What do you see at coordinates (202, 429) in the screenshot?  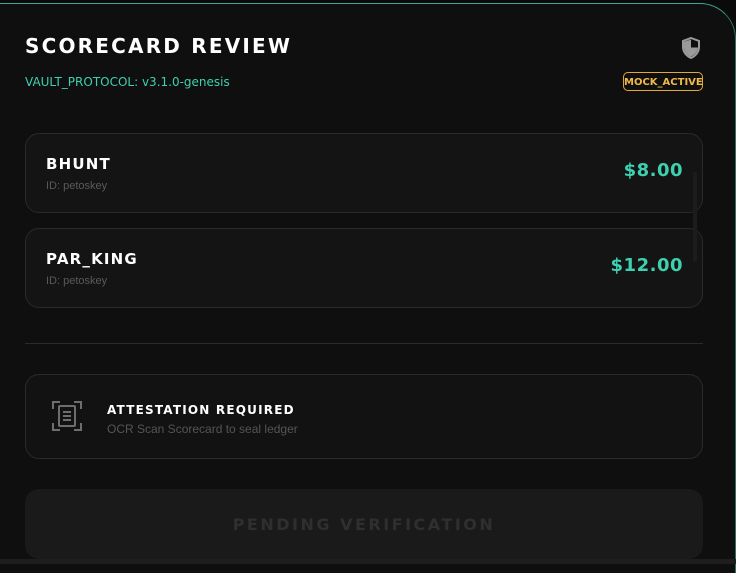 I see `attestation-subtitle: OCR Scan Scorecard to seal ledger` at bounding box center [202, 429].